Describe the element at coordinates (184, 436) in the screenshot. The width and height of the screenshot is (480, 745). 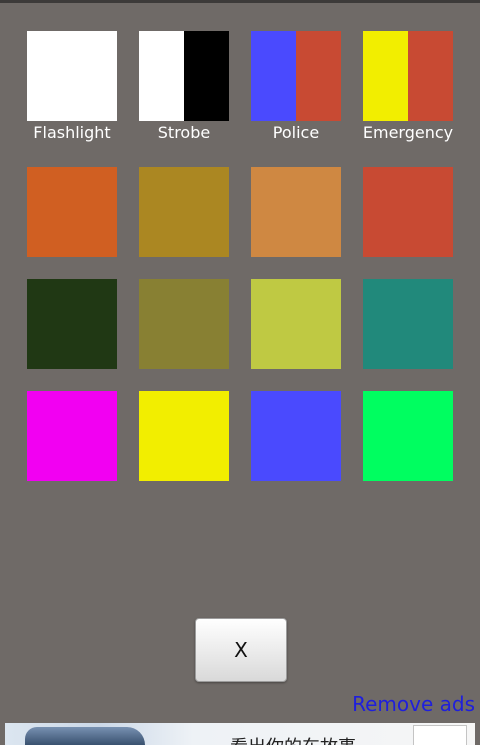
I see `color-tile-r3-c2` at that location.